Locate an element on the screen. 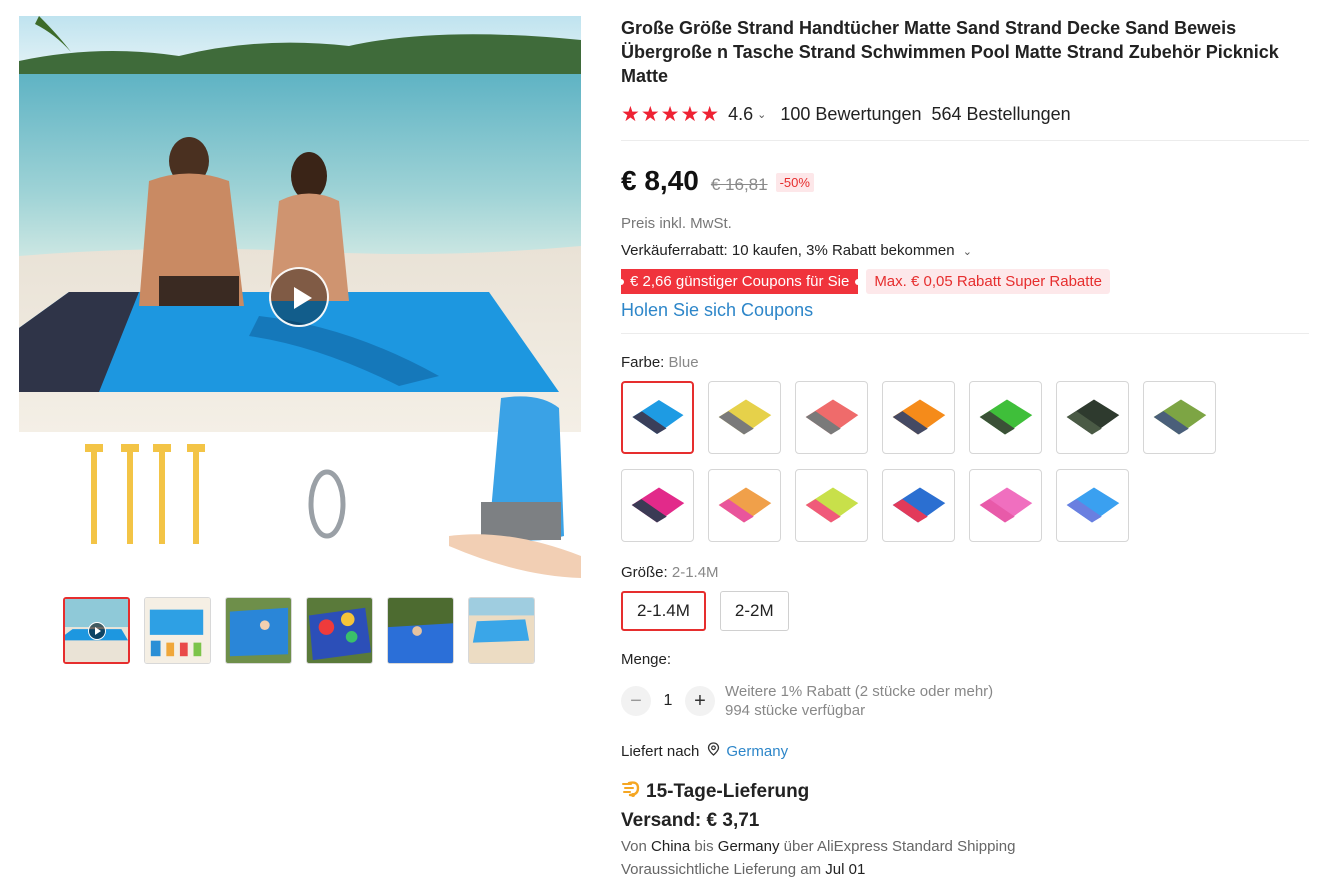  increase-quantity-button: + is located at coordinates (700, 701).